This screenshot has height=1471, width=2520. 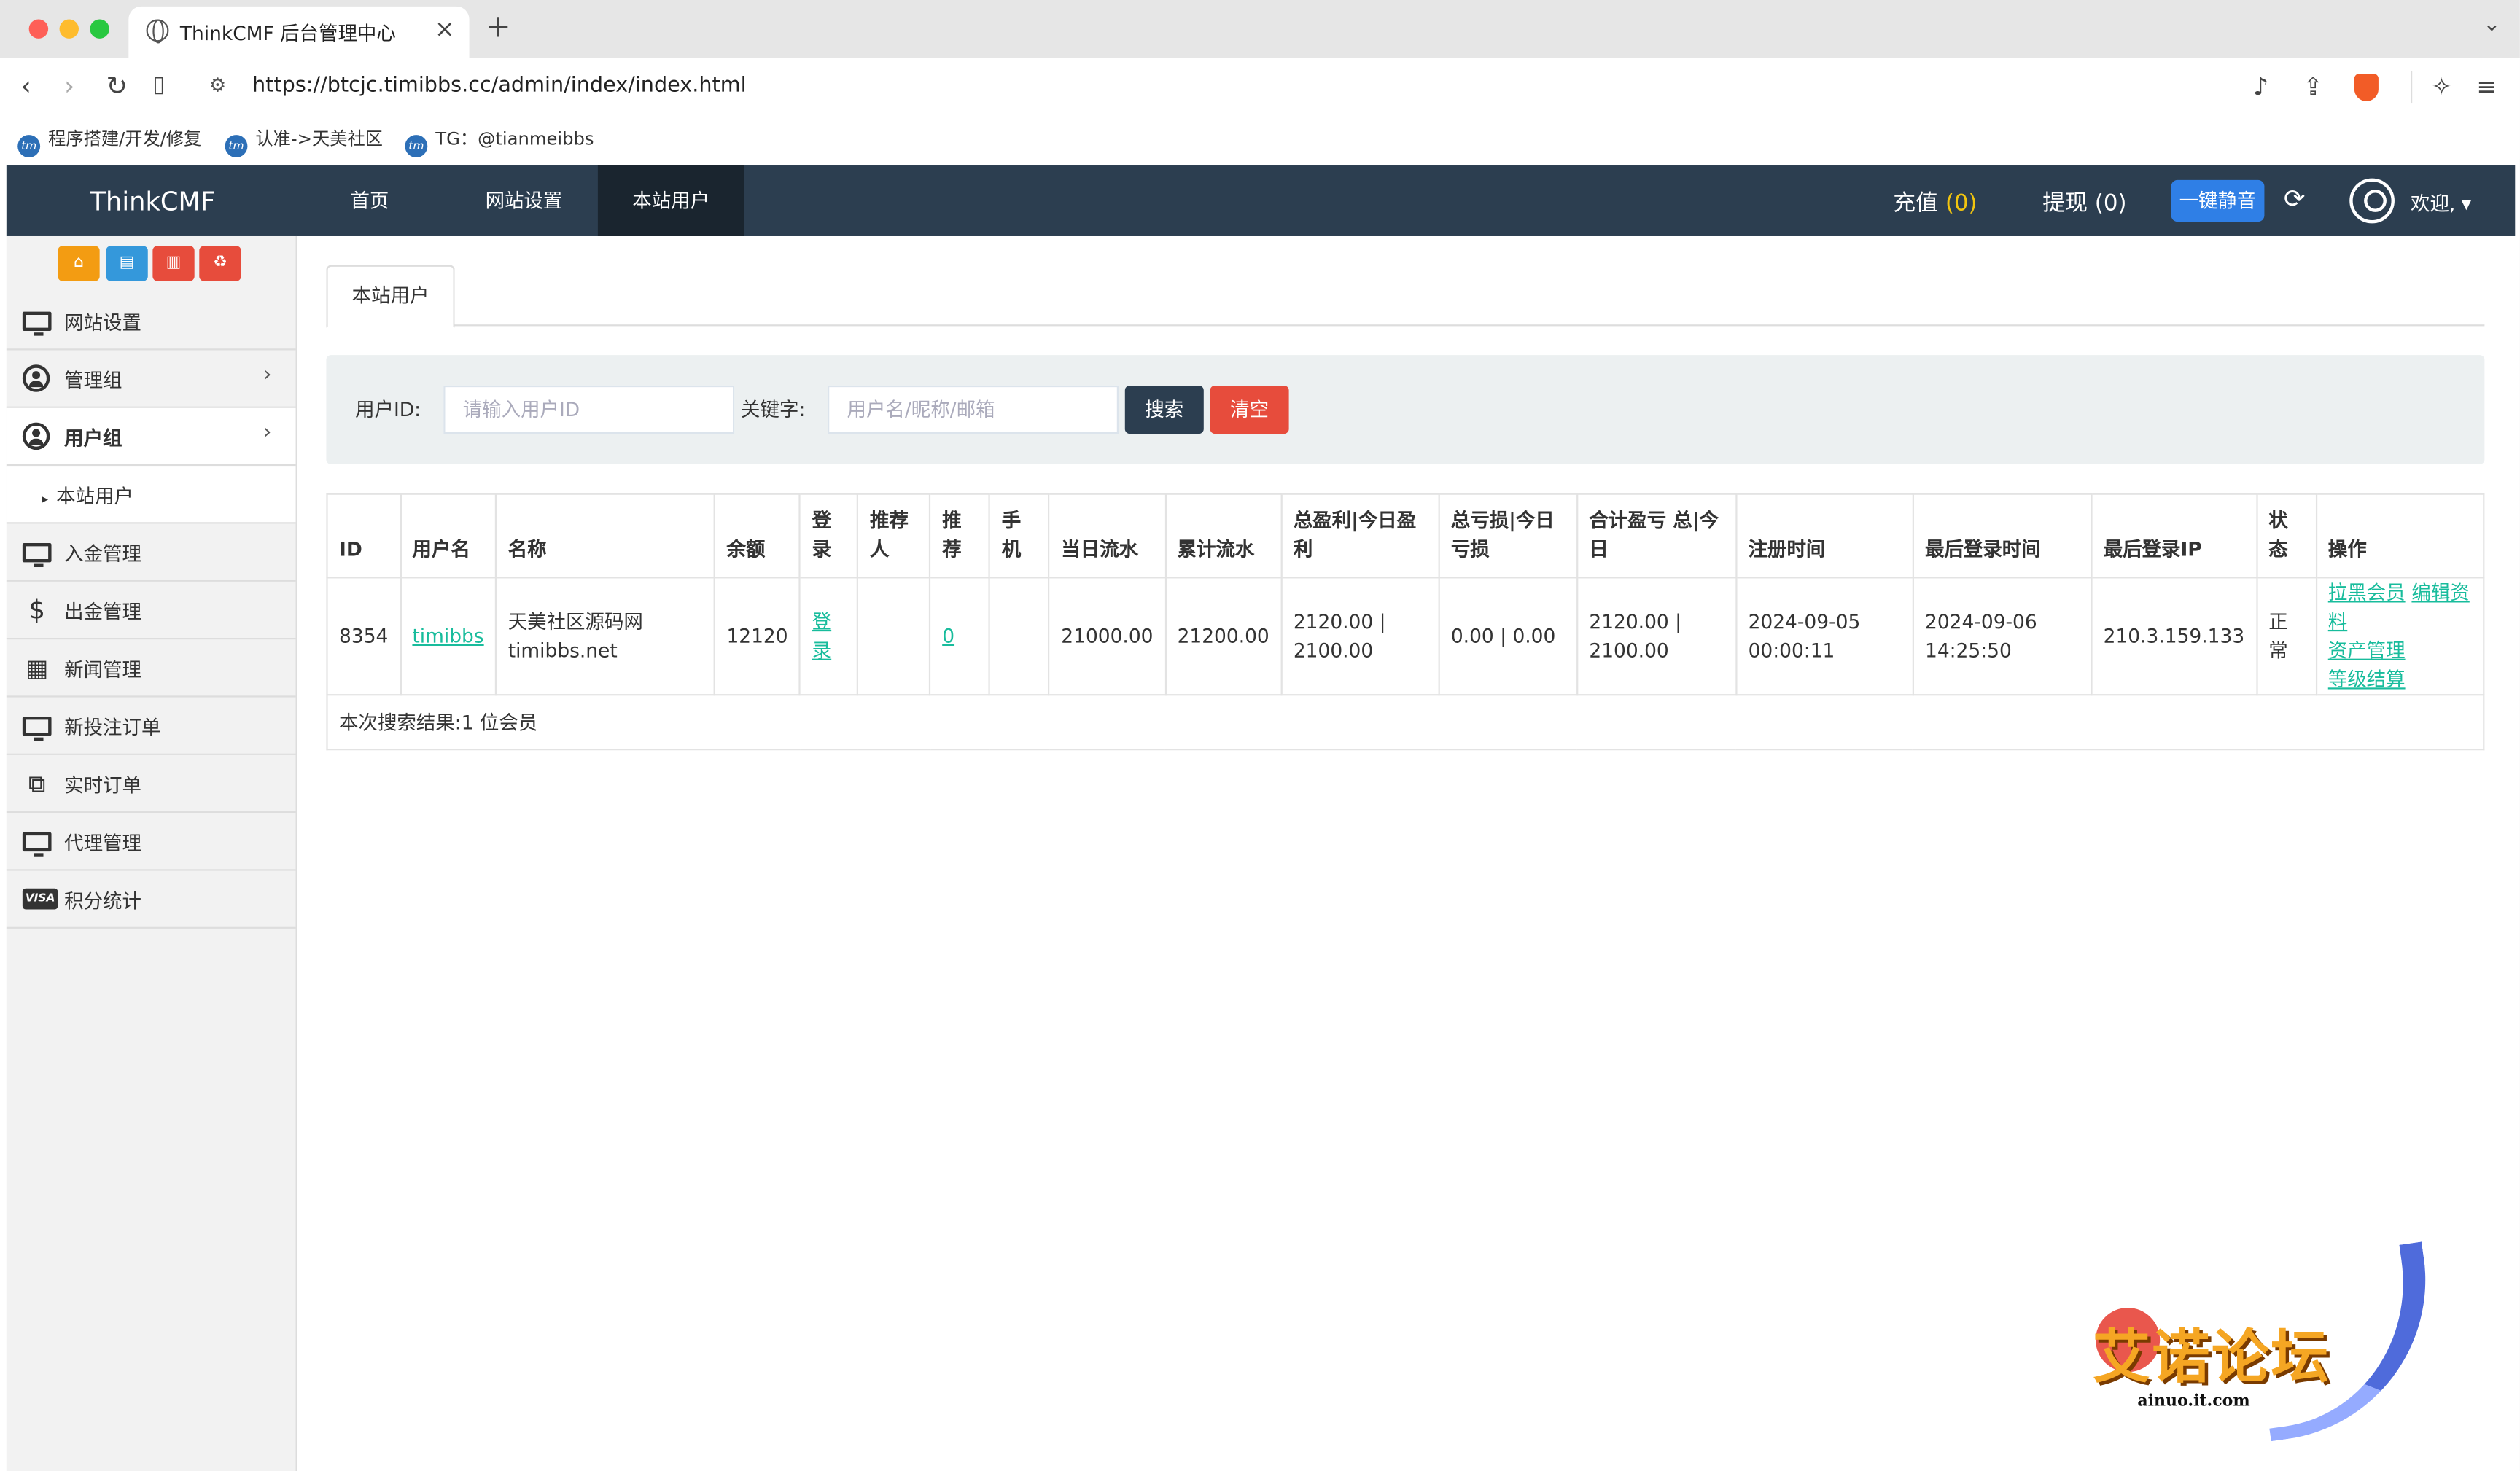 What do you see at coordinates (1360, 636) in the screenshot?
I see `cell-profit: 2120.00 | 2100.00` at bounding box center [1360, 636].